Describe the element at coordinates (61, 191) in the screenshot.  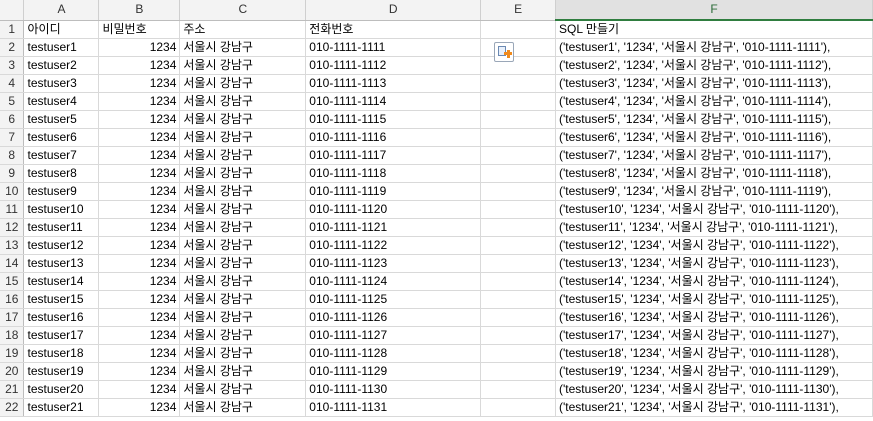
I see `cell-user-id: testuser9` at that location.